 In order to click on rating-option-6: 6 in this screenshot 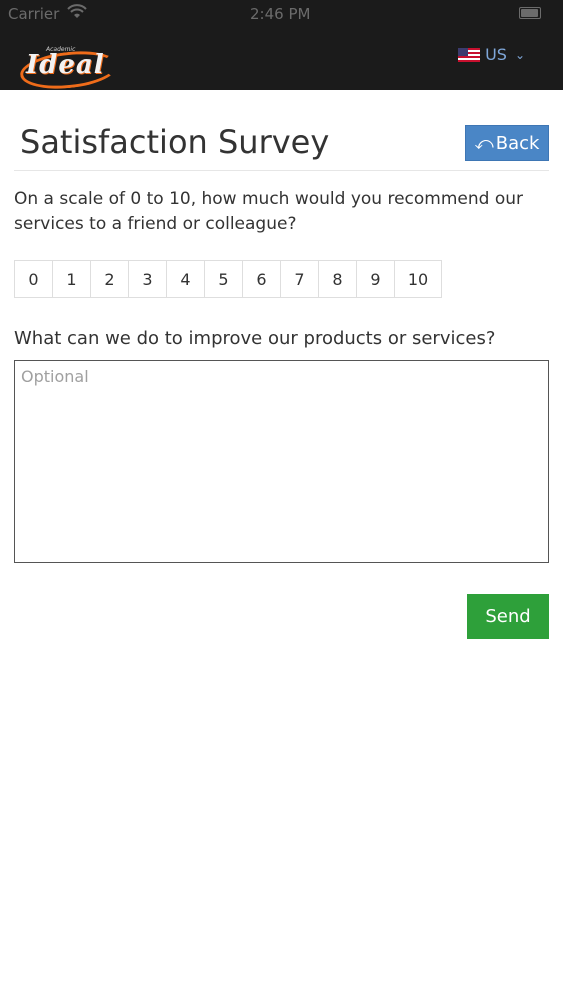, I will do `click(261, 279)`.